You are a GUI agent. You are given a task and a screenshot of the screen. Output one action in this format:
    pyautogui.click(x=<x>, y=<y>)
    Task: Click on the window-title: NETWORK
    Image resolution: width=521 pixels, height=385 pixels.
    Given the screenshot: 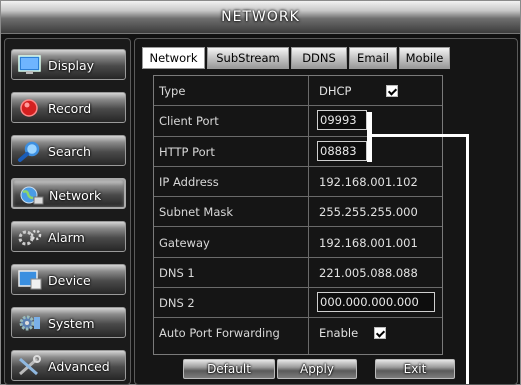 What is the action you would take?
    pyautogui.click(x=260, y=17)
    